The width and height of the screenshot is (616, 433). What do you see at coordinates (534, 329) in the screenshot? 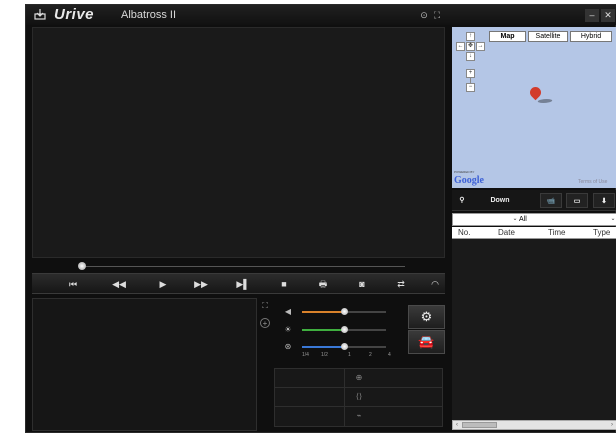
I see `event-list` at bounding box center [534, 329].